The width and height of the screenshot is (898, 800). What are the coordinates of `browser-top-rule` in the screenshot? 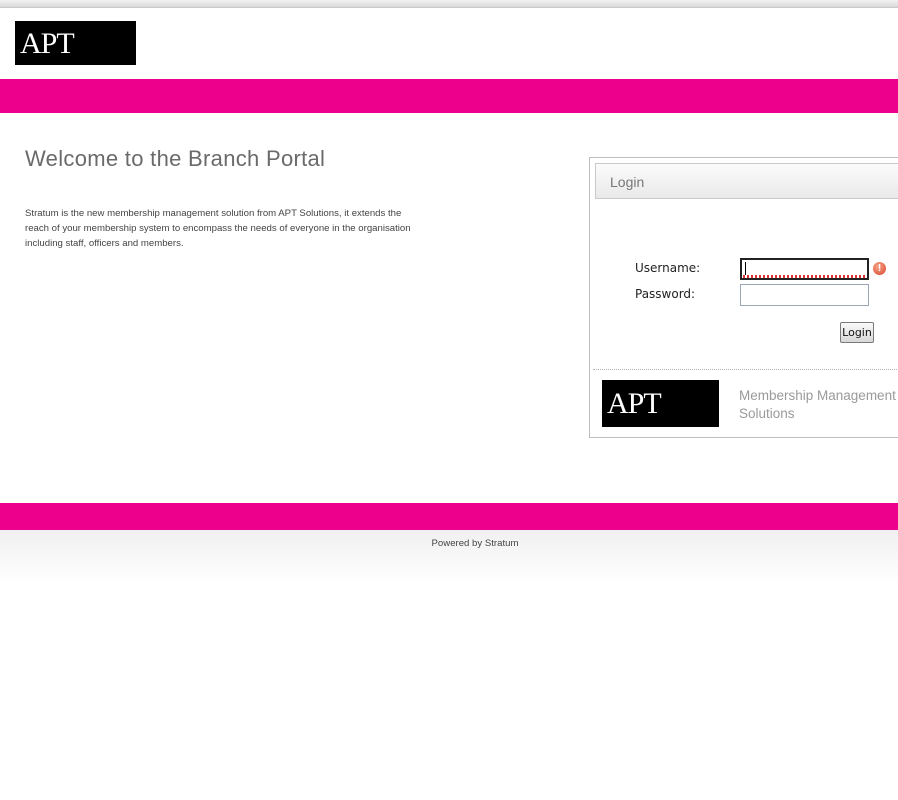 It's located at (449, 4).